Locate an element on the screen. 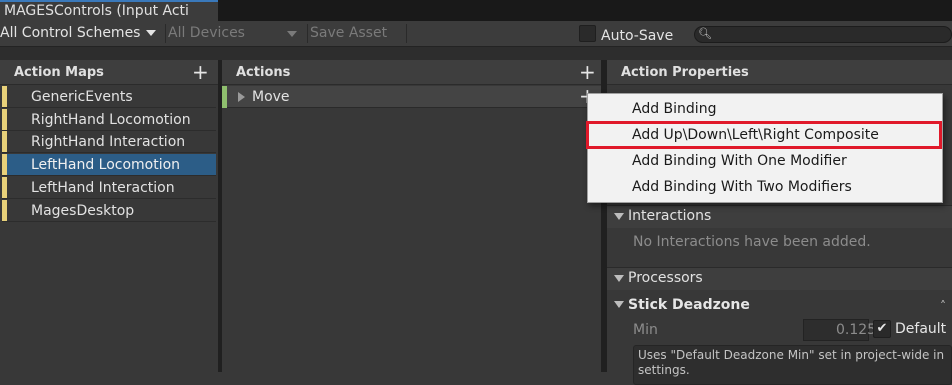 The height and width of the screenshot is (385, 952). no-interactions-text: No Interactions have been added. is located at coordinates (752, 242).